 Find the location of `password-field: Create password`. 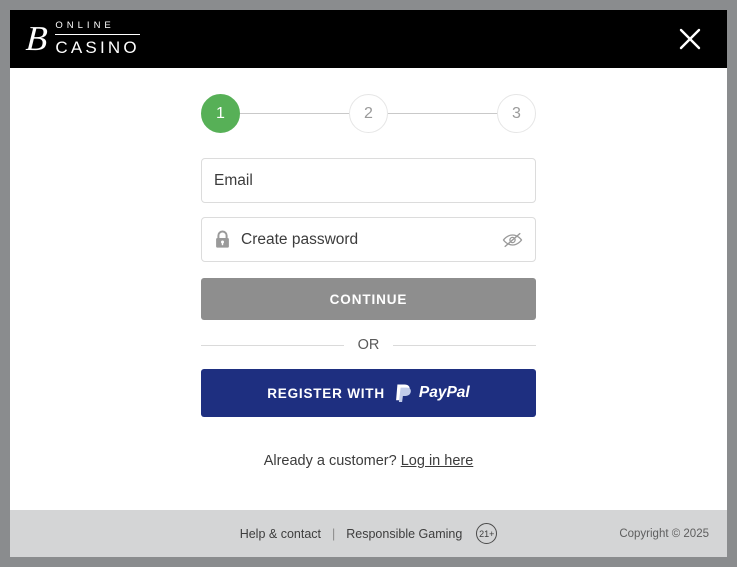

password-field: Create password is located at coordinates (368, 239).